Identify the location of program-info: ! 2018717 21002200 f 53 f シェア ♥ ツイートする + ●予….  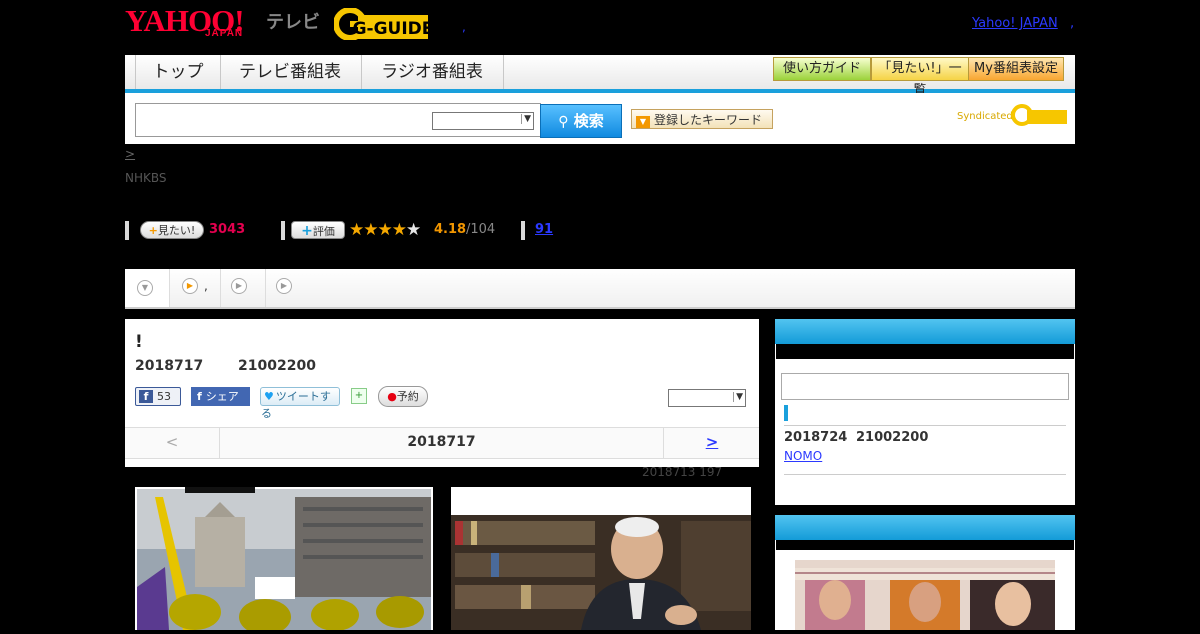
(442, 393).